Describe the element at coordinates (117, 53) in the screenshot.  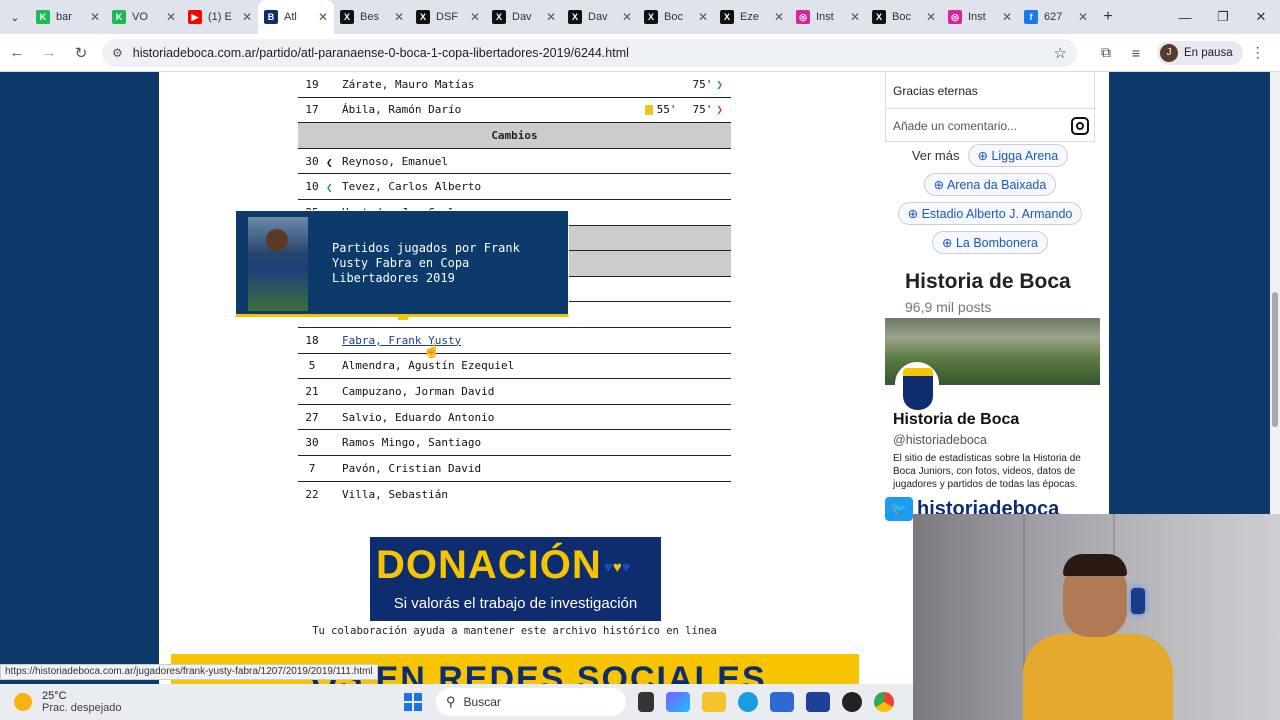
I see `site-info-icon: ⚙` at that location.